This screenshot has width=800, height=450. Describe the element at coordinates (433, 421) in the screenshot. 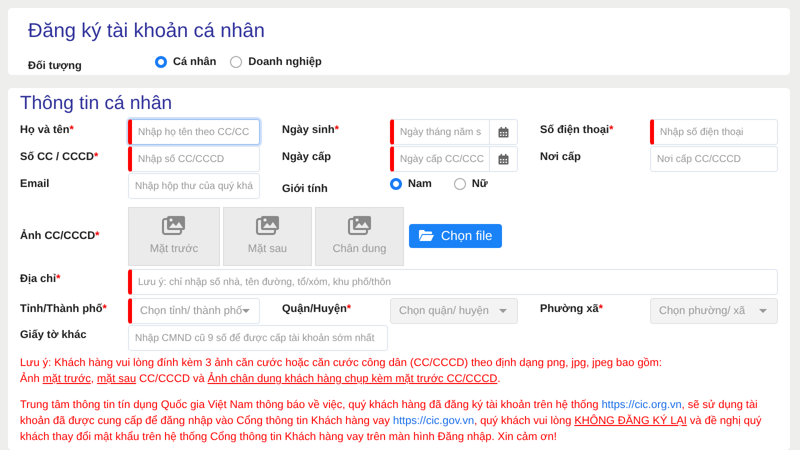

I see `link: https://cic.gov.vn` at that location.